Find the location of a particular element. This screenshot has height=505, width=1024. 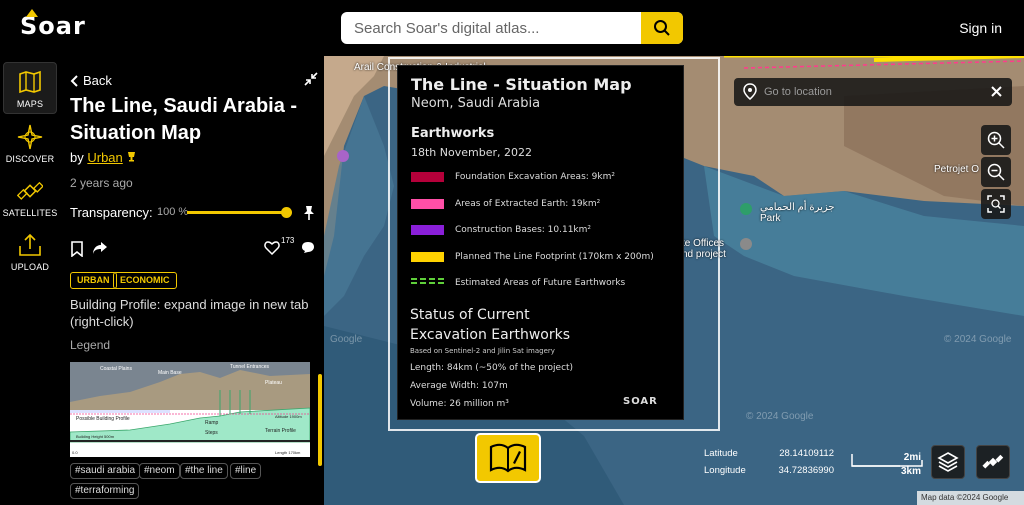

nav-item-satellites: SATELLITES is located at coordinates (30, 196).